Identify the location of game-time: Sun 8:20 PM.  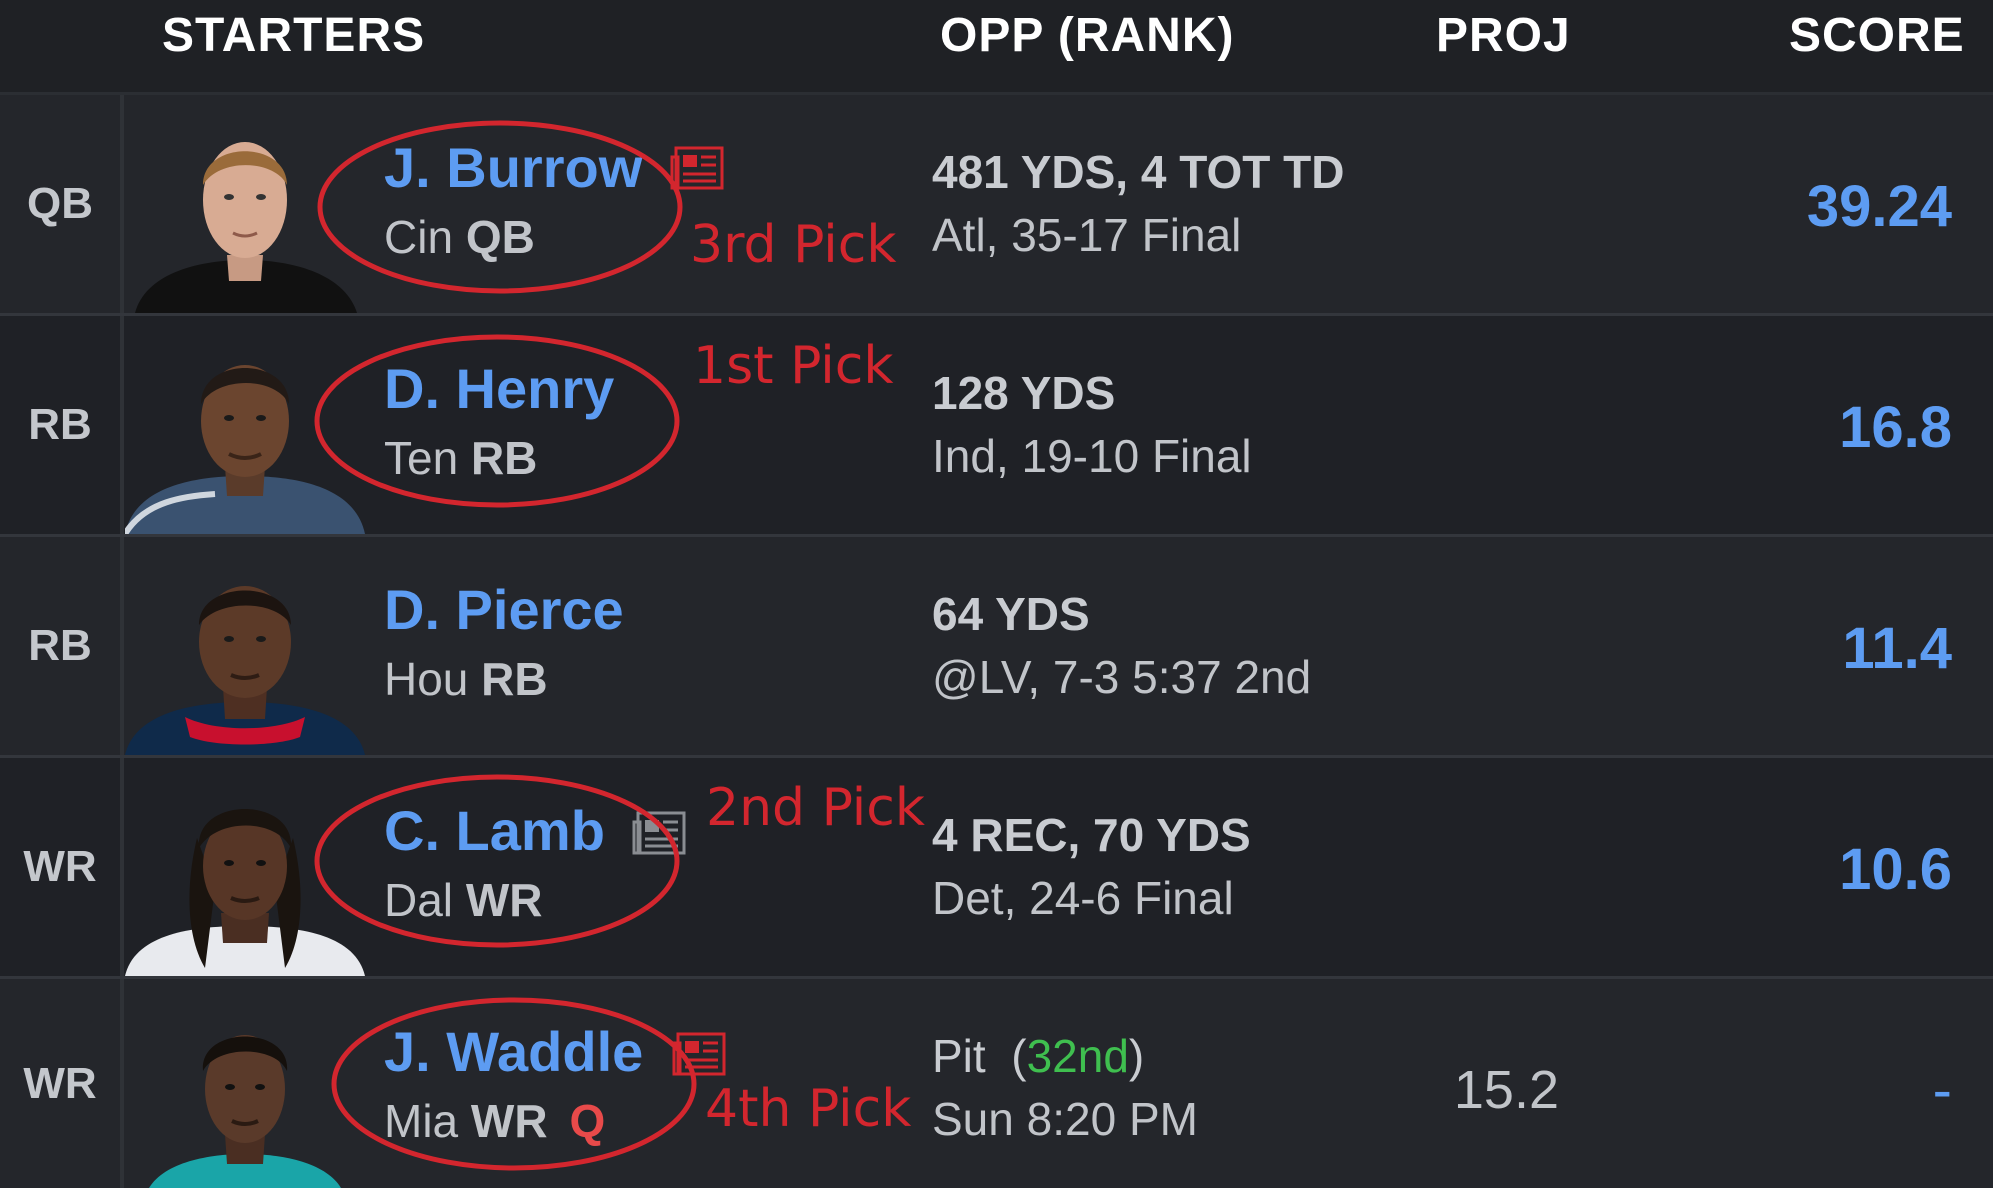
(1065, 1119).